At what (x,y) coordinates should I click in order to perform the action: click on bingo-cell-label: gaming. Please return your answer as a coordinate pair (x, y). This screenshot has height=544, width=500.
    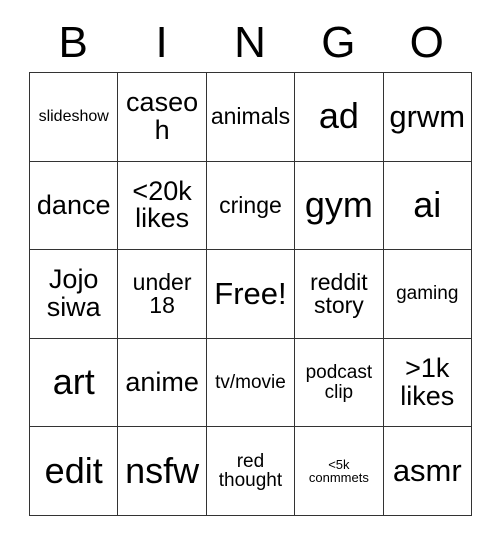
    Looking at the image, I should click on (427, 294).